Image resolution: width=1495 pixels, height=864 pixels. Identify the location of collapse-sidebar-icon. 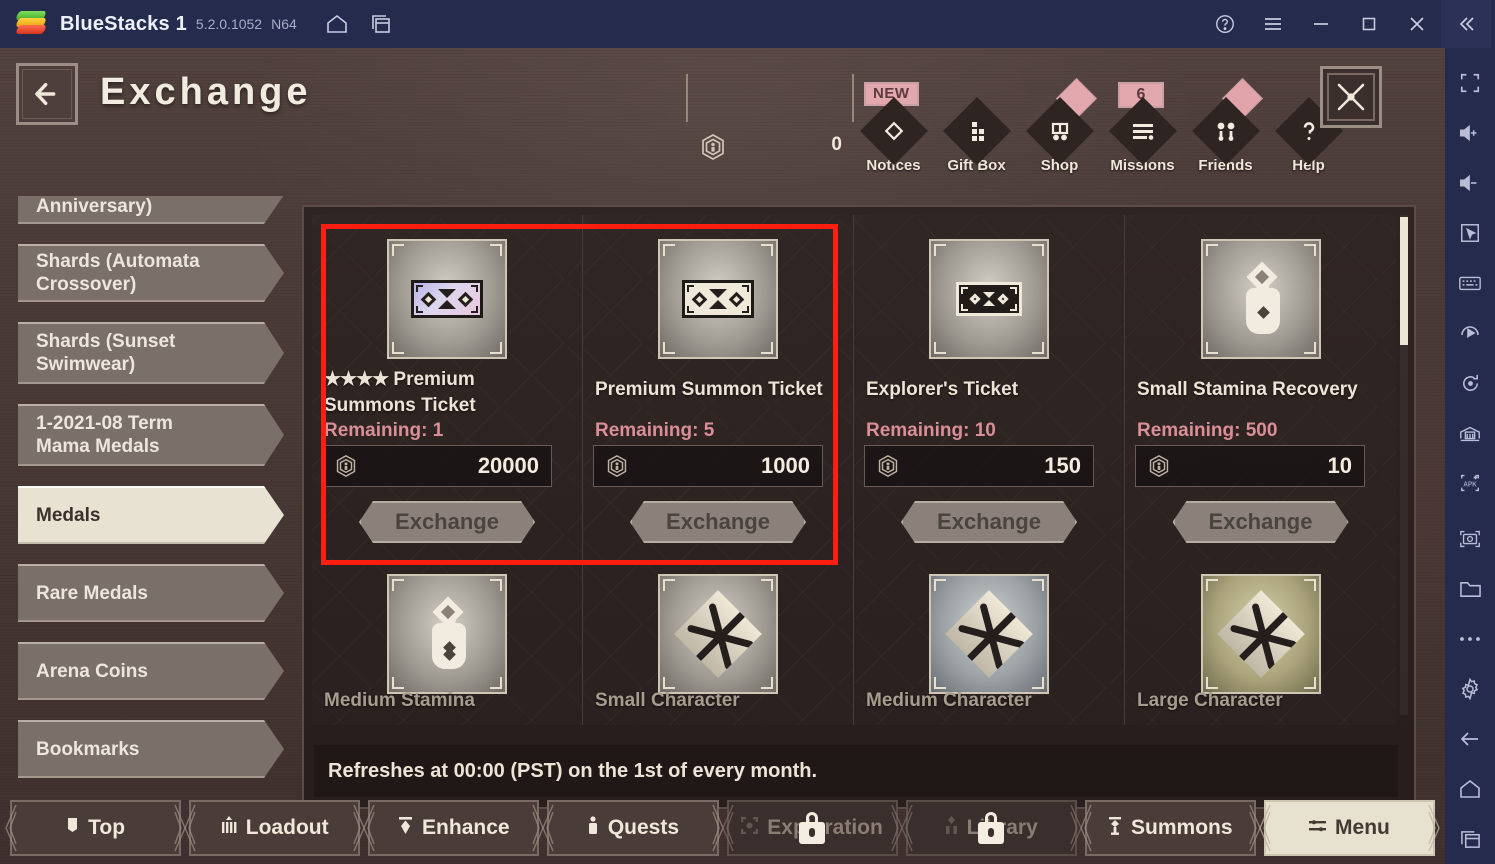
(1466, 24).